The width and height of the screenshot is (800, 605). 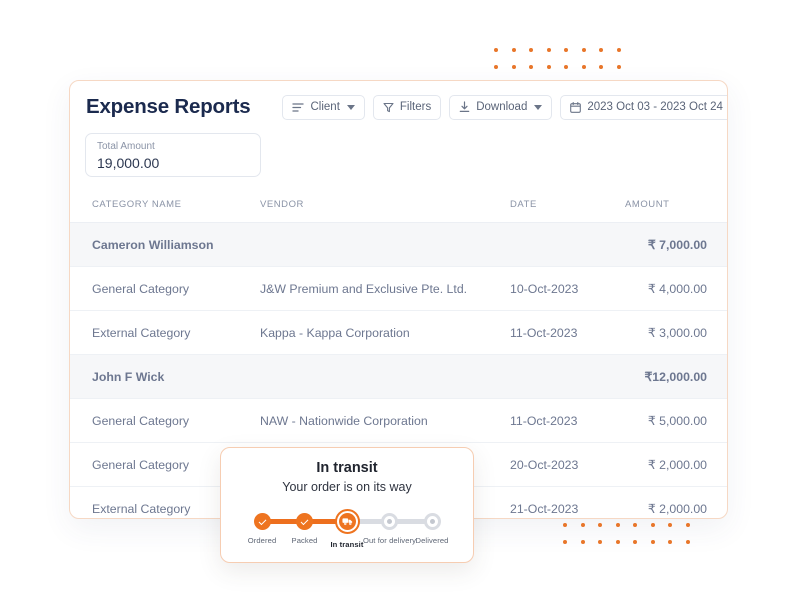 I want to click on date-range-label: 2023 Oct 03 - 2023 Oct 24, so click(x=655, y=107).